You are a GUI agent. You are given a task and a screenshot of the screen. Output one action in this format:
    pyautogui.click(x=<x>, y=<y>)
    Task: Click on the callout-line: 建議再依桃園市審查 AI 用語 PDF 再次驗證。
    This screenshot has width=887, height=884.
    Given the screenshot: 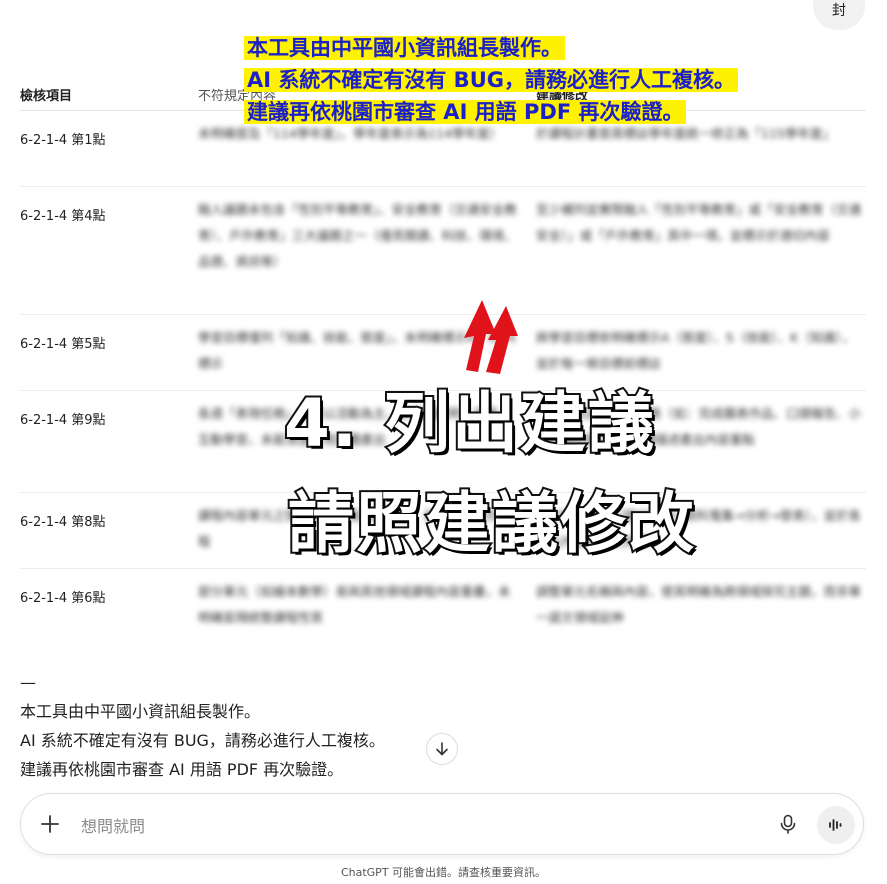 What is the action you would take?
    pyautogui.click(x=465, y=112)
    